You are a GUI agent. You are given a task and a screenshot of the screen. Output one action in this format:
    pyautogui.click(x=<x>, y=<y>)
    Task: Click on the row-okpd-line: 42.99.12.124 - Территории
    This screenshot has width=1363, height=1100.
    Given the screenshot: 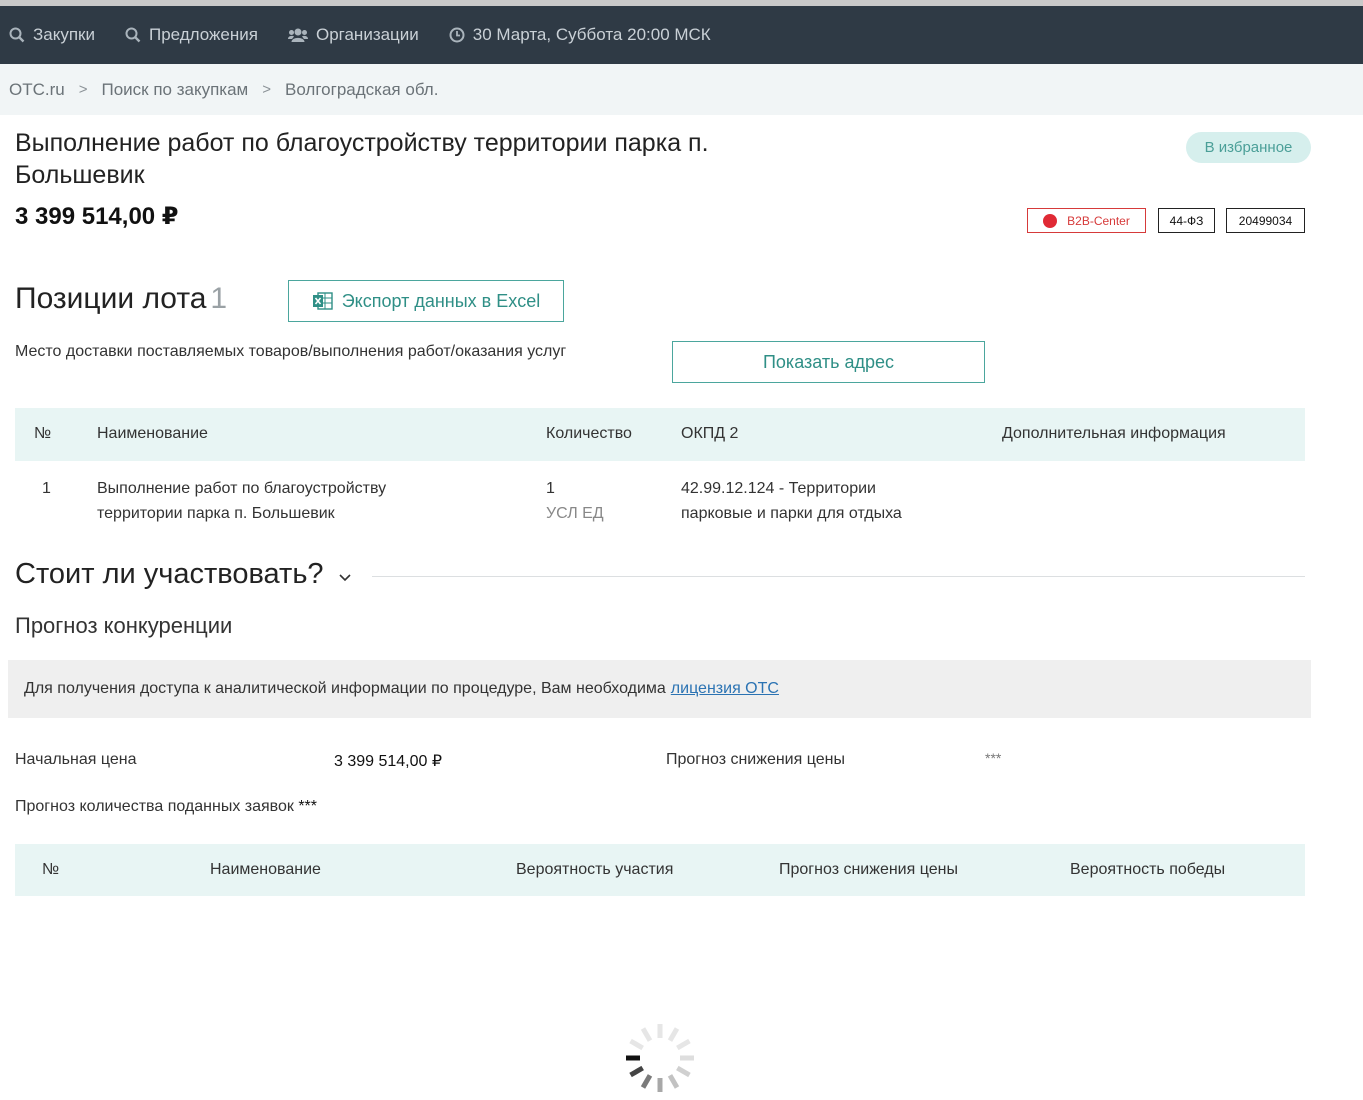 What is the action you would take?
    pyautogui.click(x=778, y=488)
    